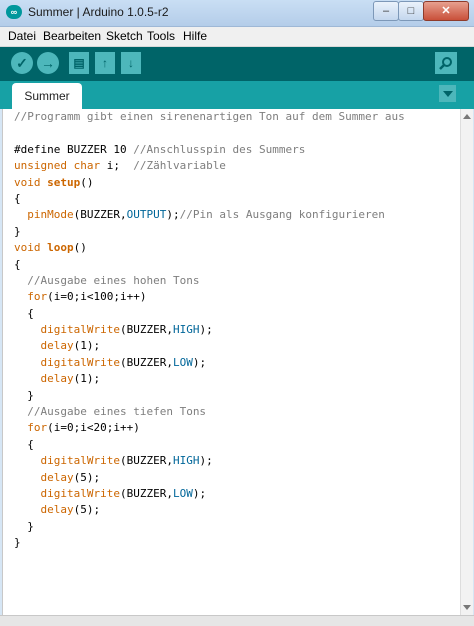 This screenshot has width=474, height=626. What do you see at coordinates (195, 36) in the screenshot?
I see `menu-hilfe: Hilfe` at bounding box center [195, 36].